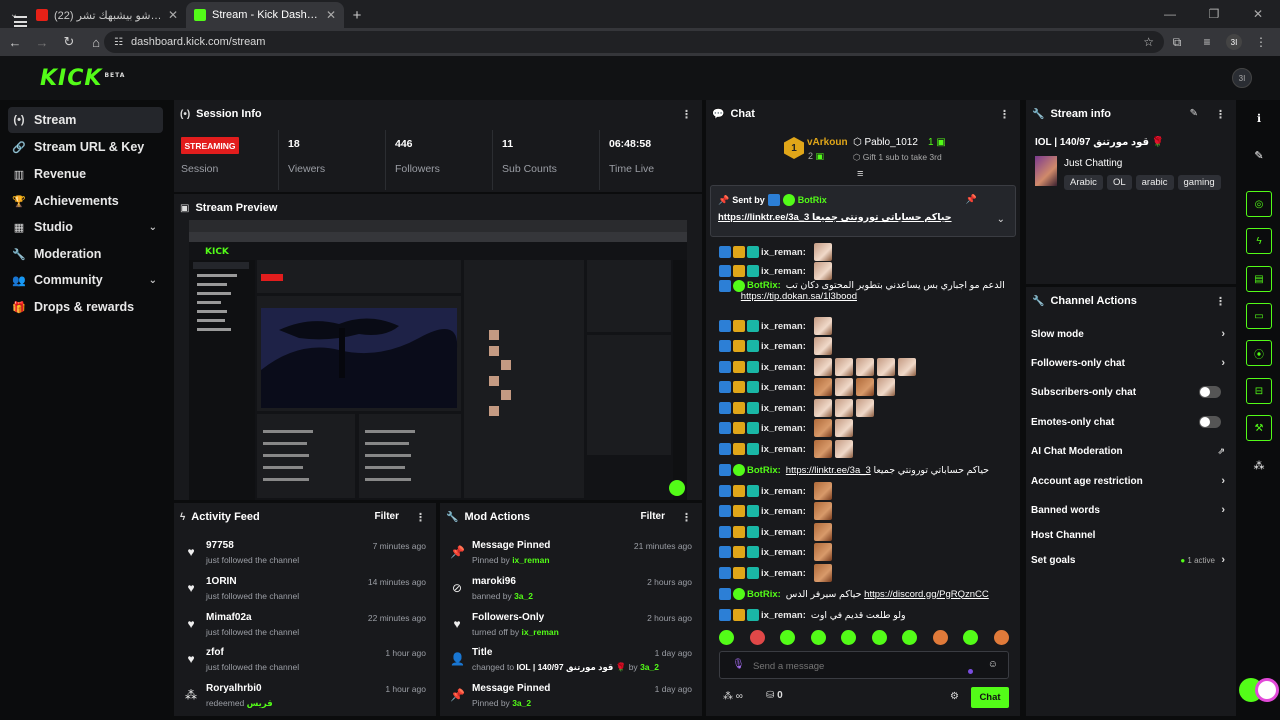 The height and width of the screenshot is (720, 1280). Describe the element at coordinates (1258, 14) in the screenshot. I see `close-window-icon: ✕` at that location.